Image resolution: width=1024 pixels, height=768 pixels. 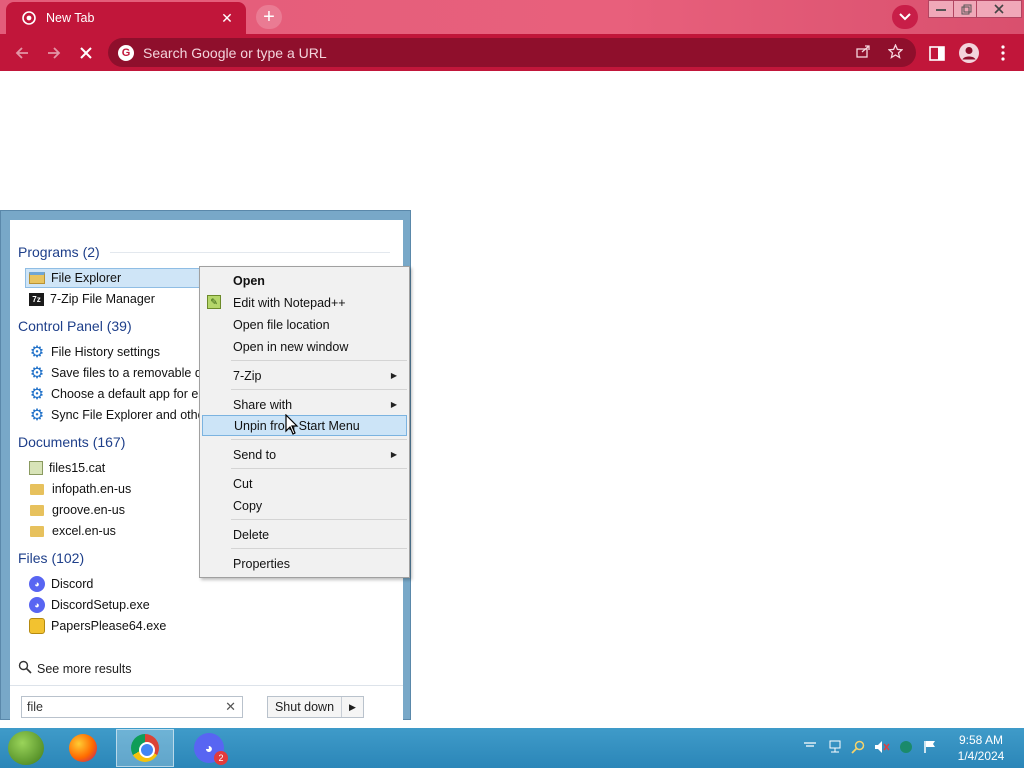 I want to click on ctx-unpin-start-menu: Unpin from Start Menu, so click(x=304, y=425).